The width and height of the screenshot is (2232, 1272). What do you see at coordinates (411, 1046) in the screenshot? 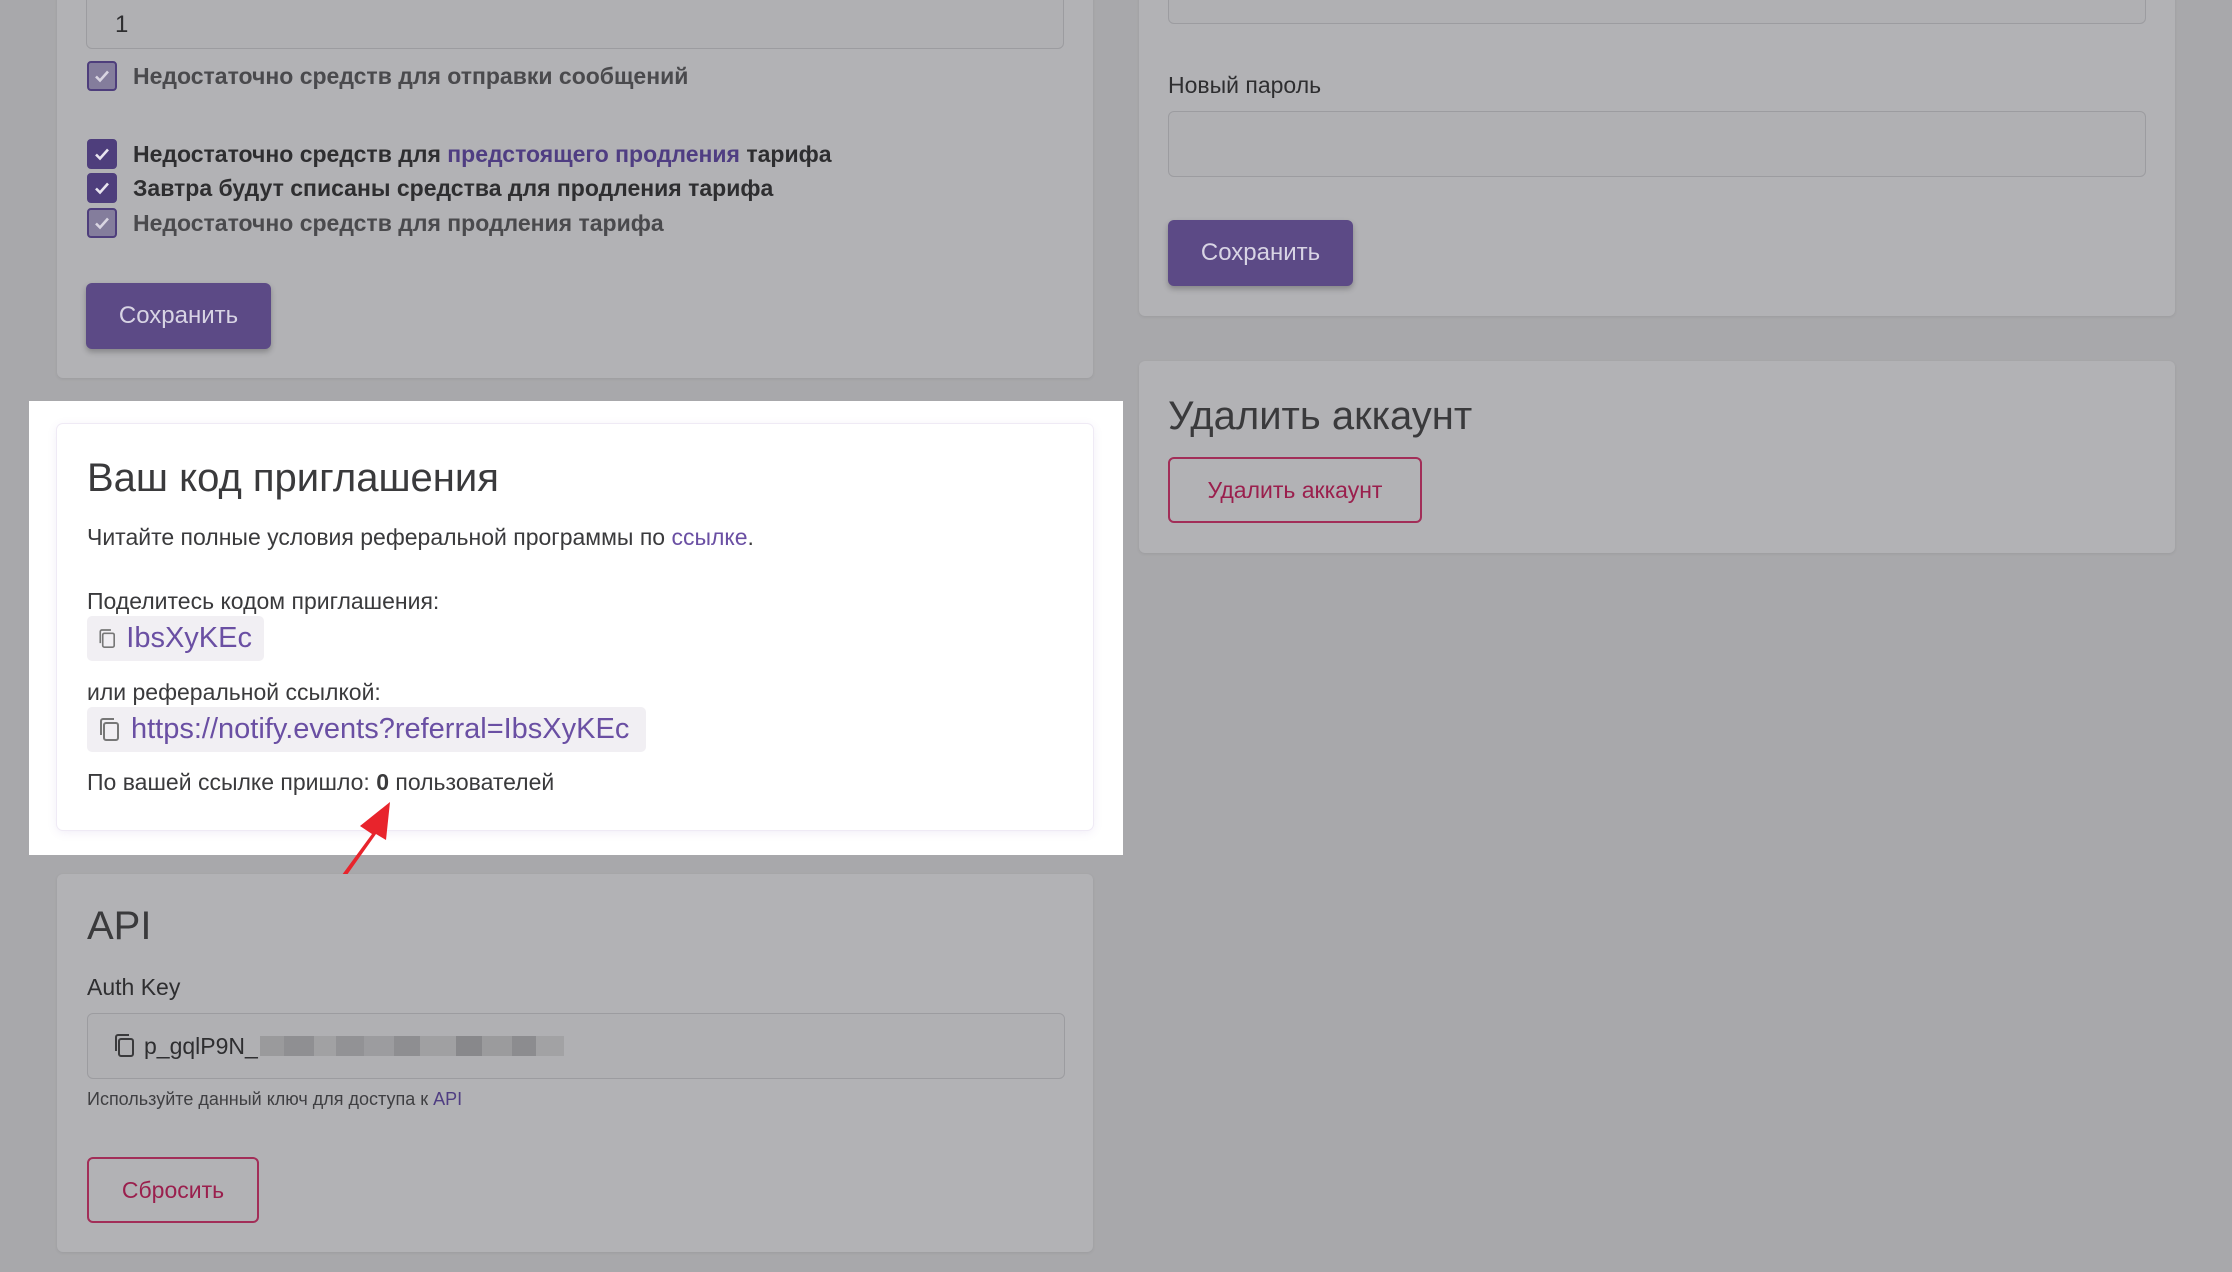
I see `auth-key-redacted` at bounding box center [411, 1046].